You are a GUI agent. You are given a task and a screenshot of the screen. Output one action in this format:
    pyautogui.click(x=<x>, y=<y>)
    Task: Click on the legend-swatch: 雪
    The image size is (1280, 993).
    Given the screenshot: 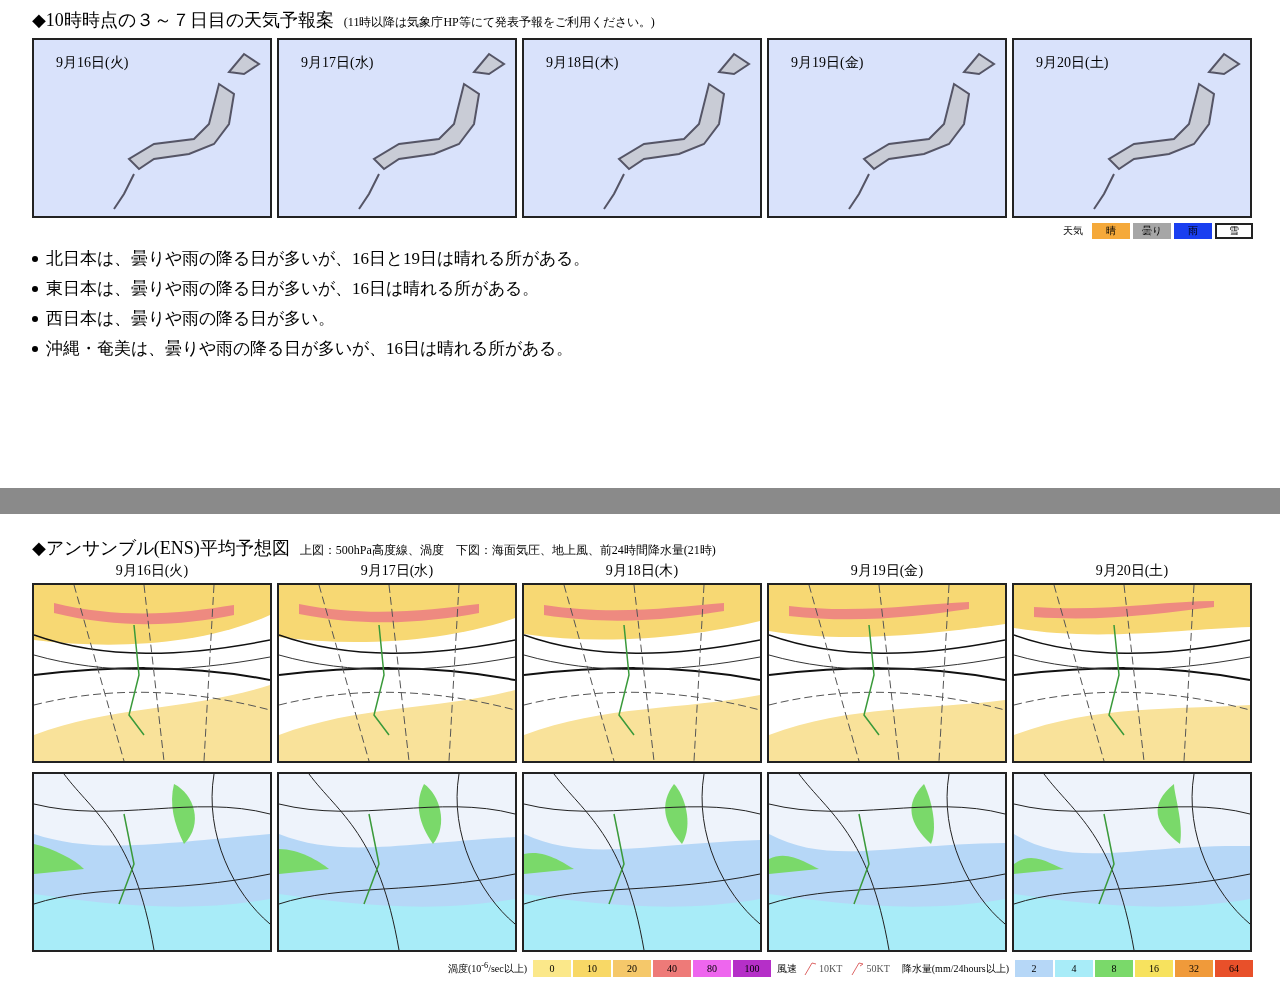 What is the action you would take?
    pyautogui.click(x=1234, y=231)
    